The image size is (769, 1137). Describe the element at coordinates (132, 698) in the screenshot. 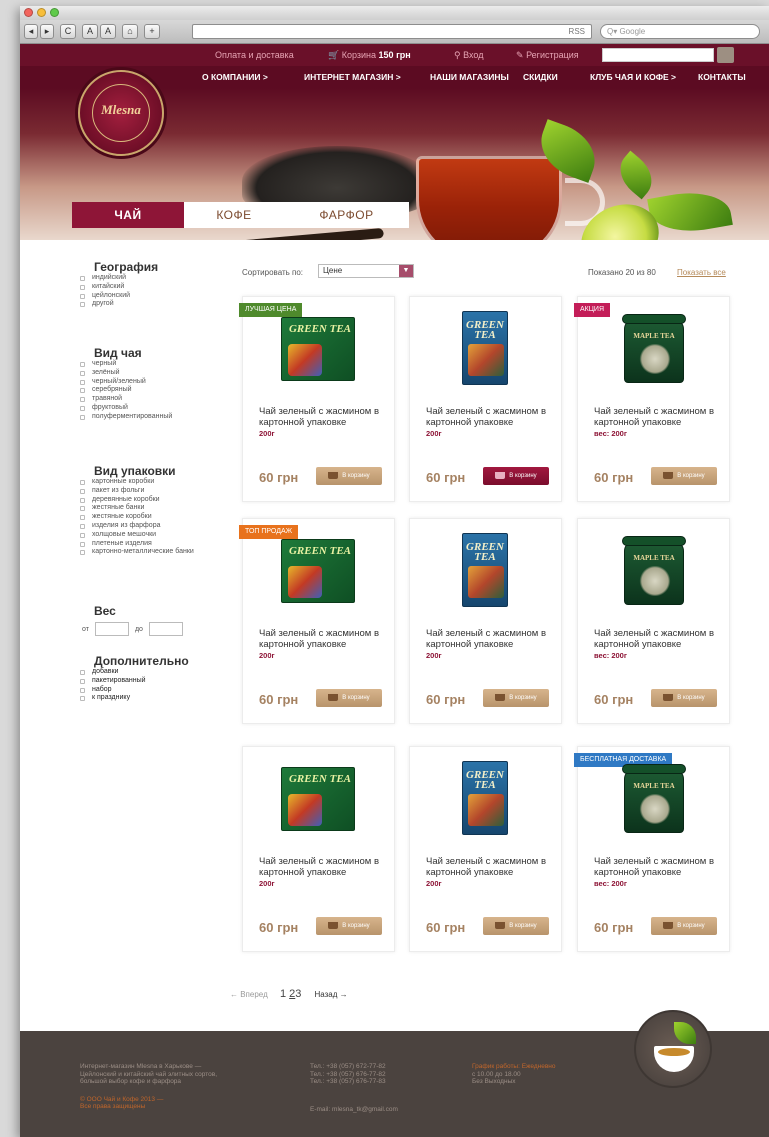

I see `filter-option: к празднику` at that location.